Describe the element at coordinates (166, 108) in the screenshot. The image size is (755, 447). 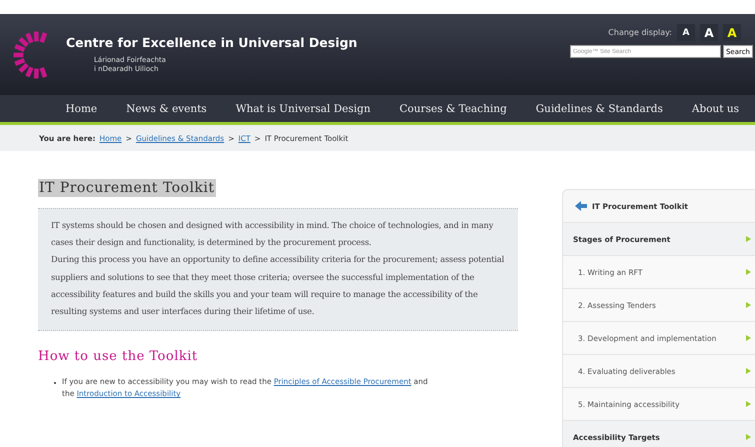
I see `nav-link: News & events` at that location.